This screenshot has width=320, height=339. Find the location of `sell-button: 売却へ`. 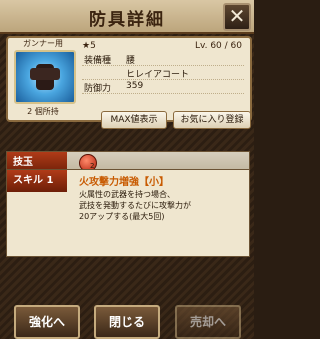

sell-button: 売却へ is located at coordinates (208, 322).